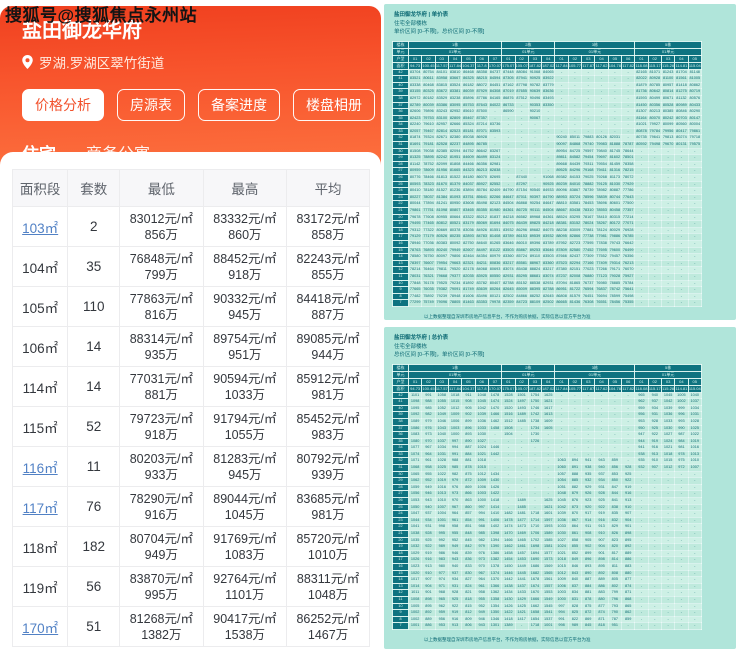 Image resolution: width=740 pixels, height=649 pixels. Describe the element at coordinates (161, 306) in the screenshot. I see `min-price-cell: 77863元/㎡ 816万` at that location.